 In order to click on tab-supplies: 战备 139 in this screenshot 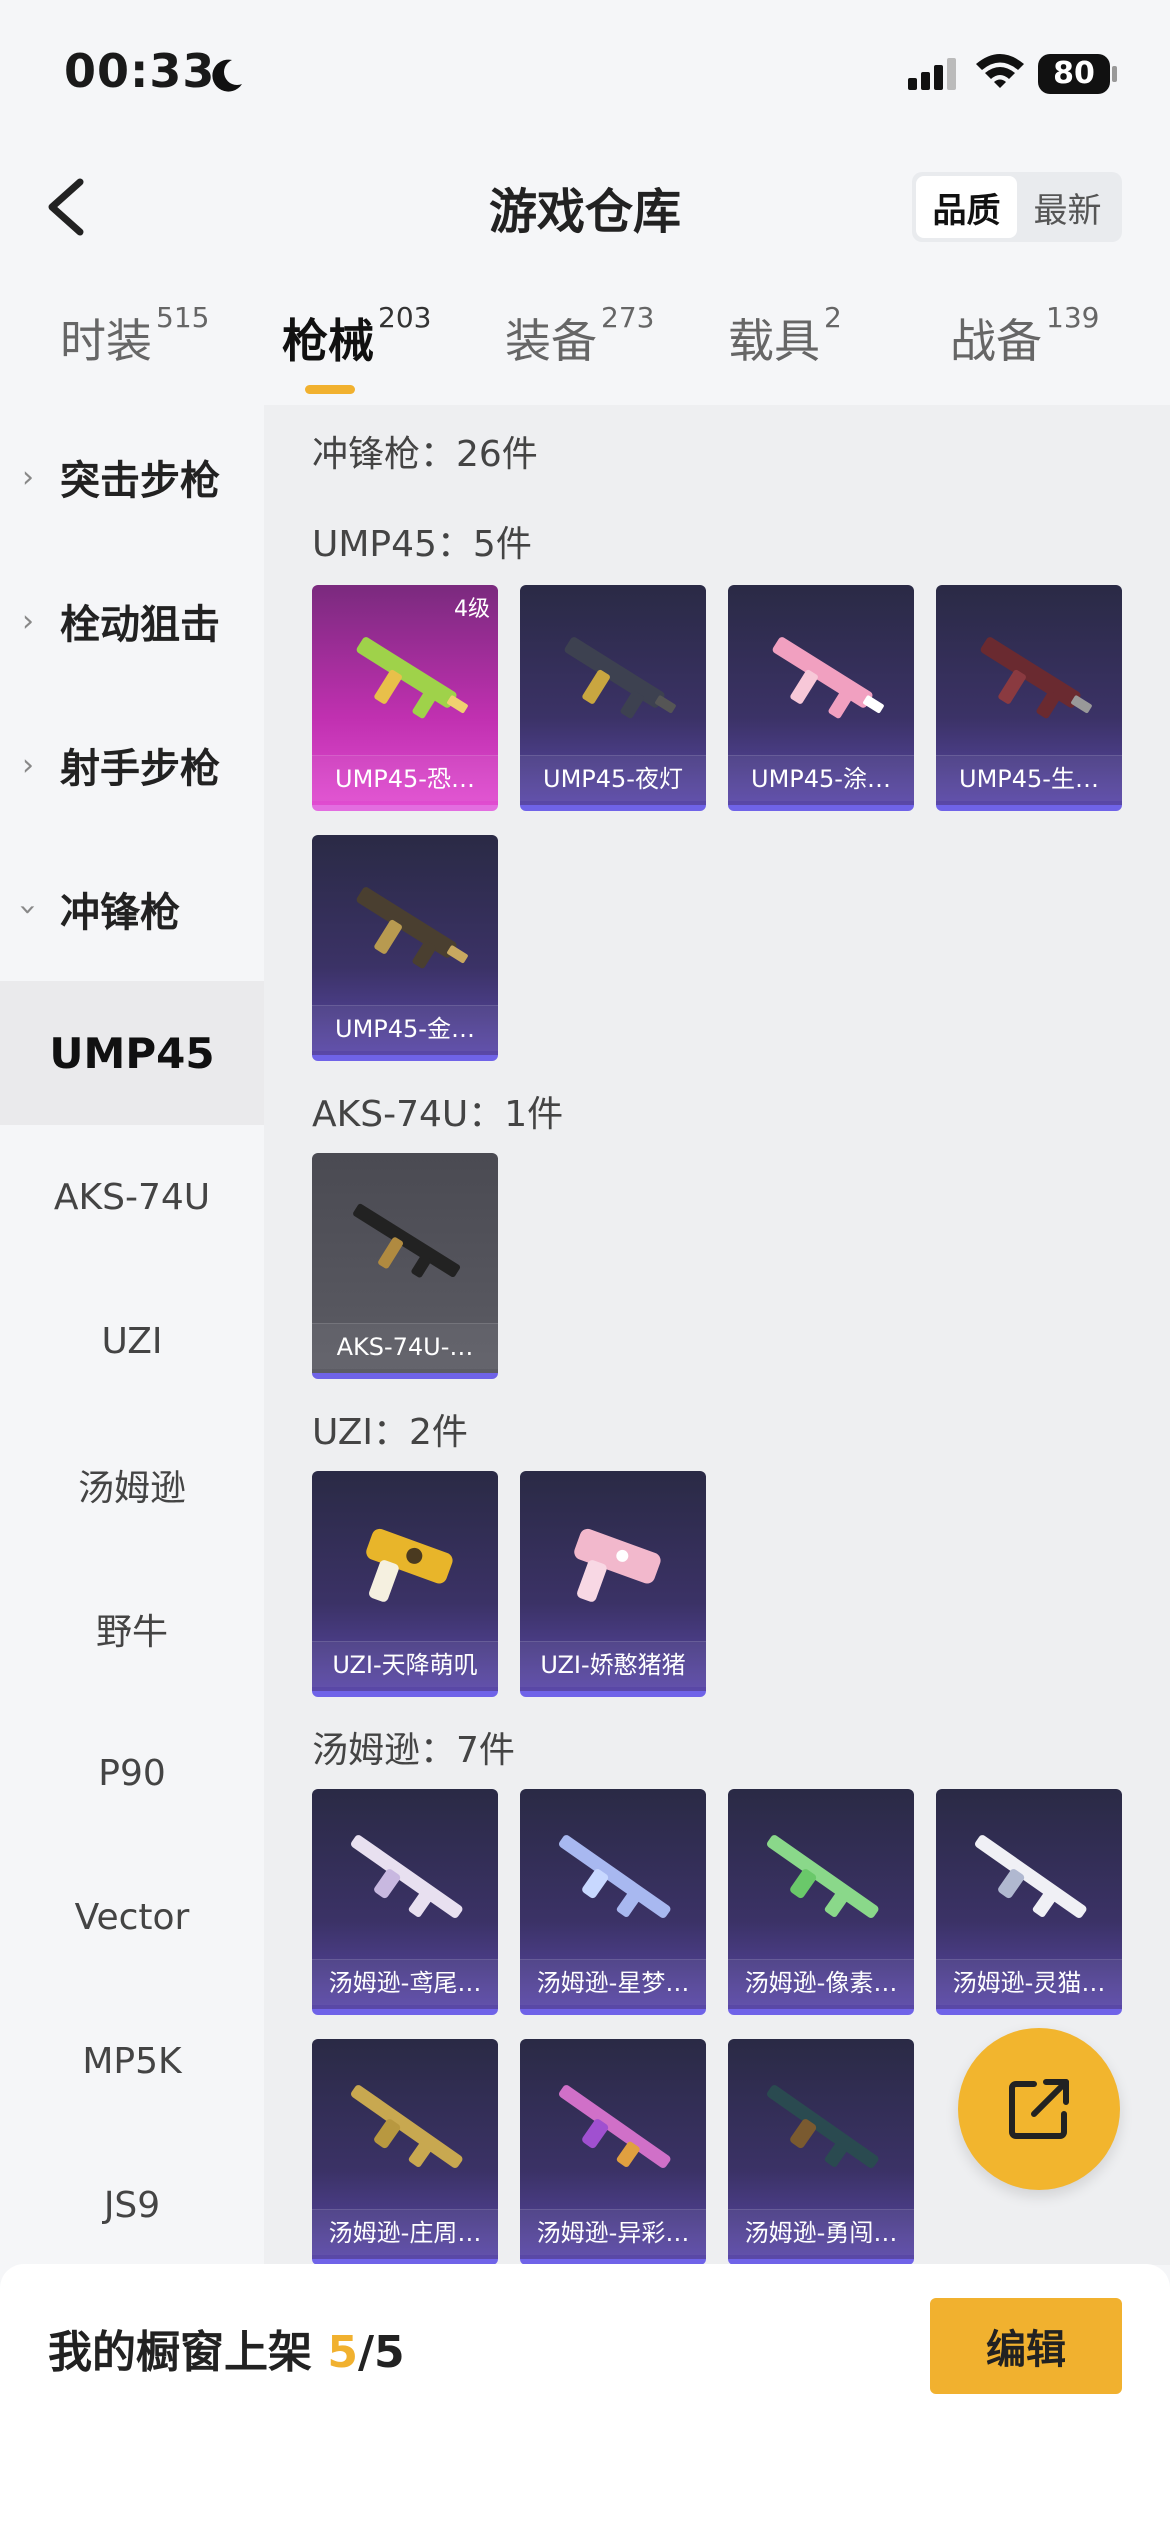, I will do `click(1024, 336)`.